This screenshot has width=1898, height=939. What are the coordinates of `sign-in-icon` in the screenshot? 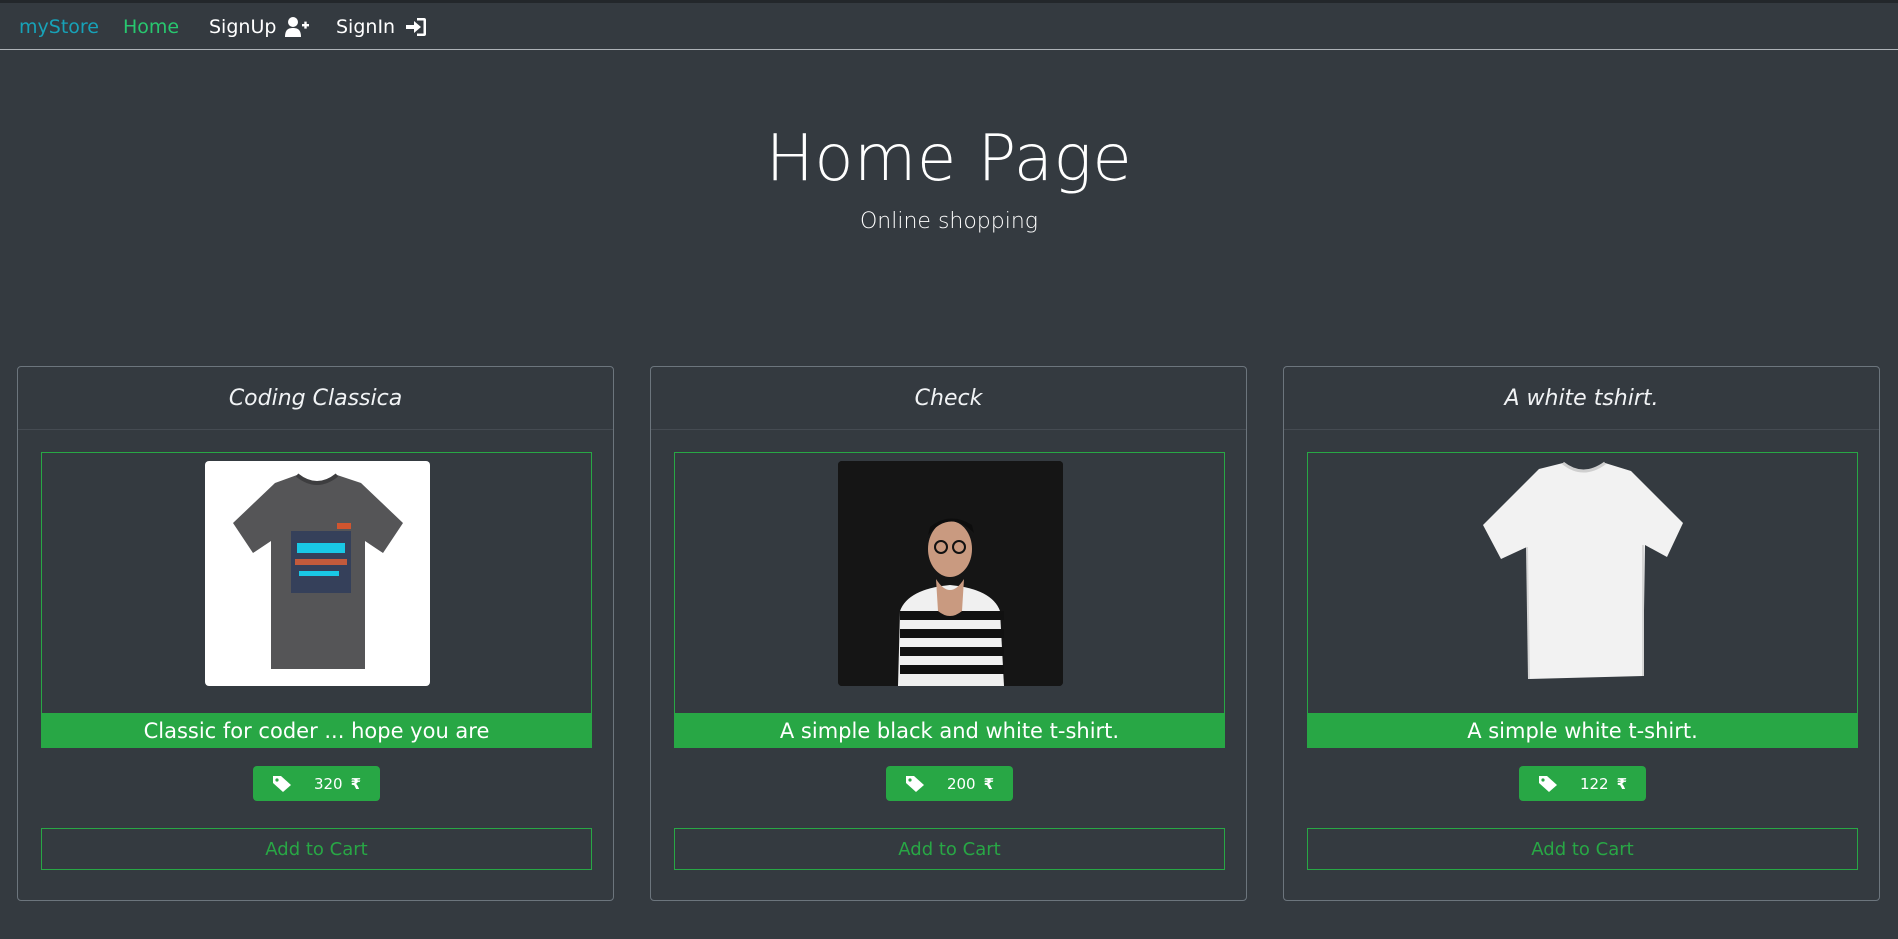 It's located at (416, 27).